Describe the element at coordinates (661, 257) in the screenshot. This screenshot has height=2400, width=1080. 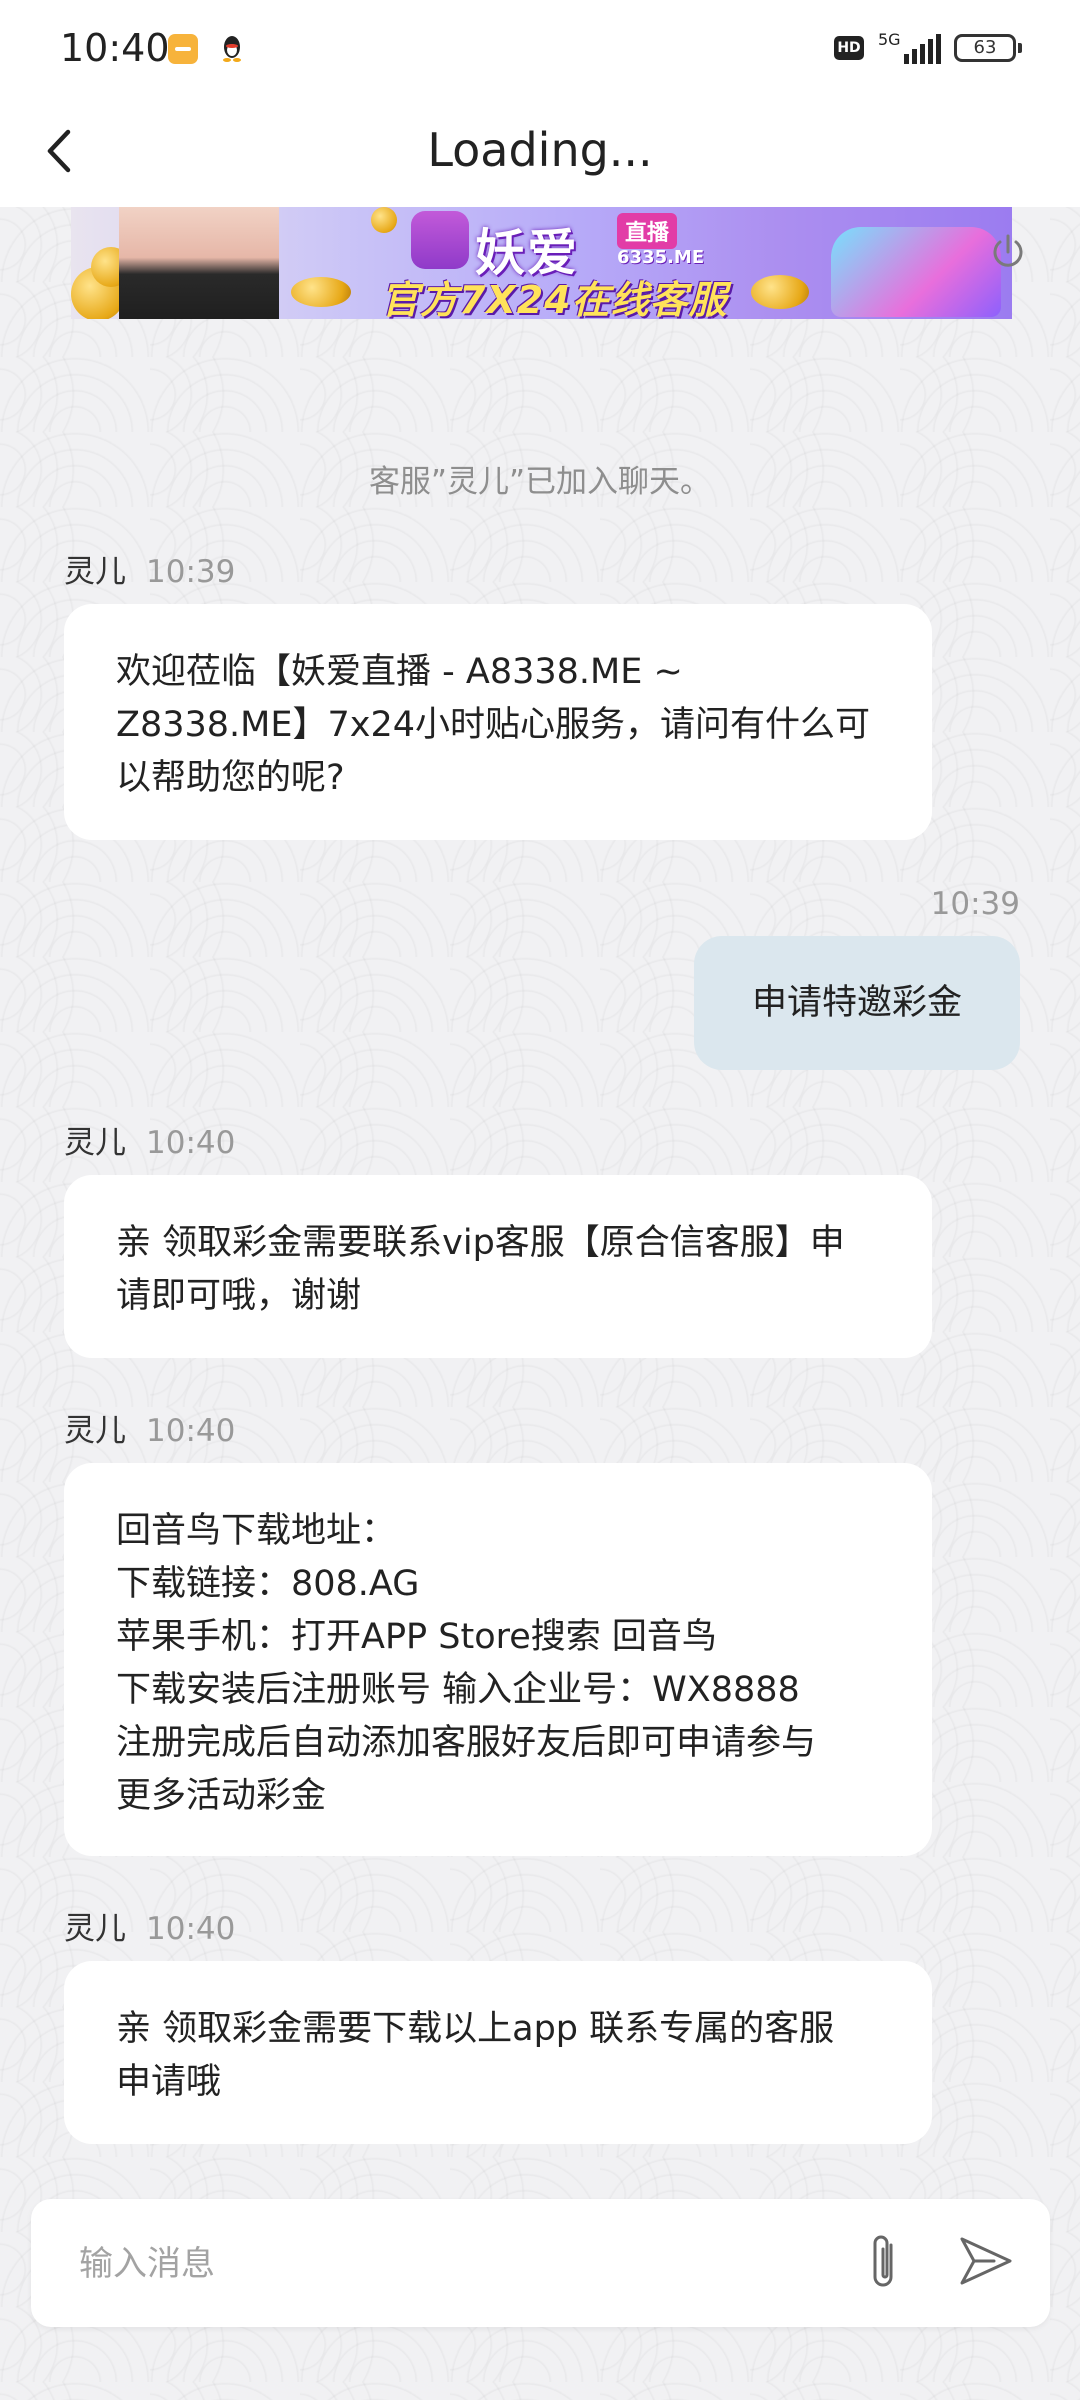
I see `banner-domain: 6335.ME` at that location.